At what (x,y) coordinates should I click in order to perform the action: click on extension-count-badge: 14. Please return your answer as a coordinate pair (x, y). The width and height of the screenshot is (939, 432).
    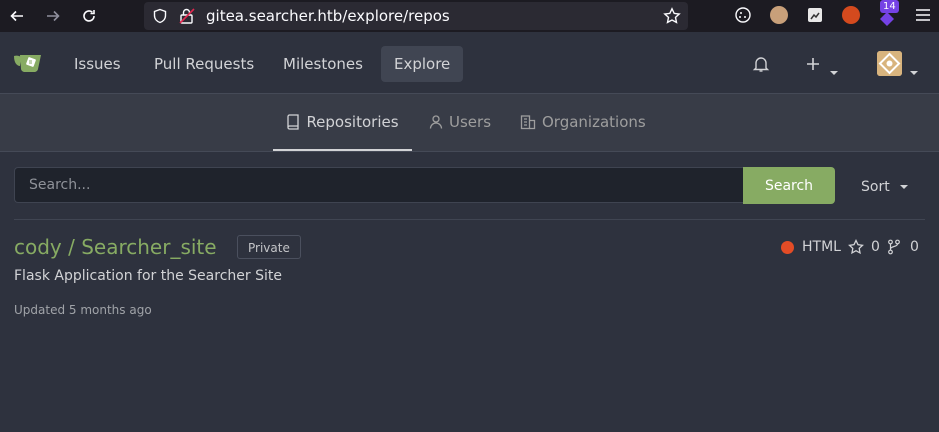
    Looking at the image, I should click on (889, 6).